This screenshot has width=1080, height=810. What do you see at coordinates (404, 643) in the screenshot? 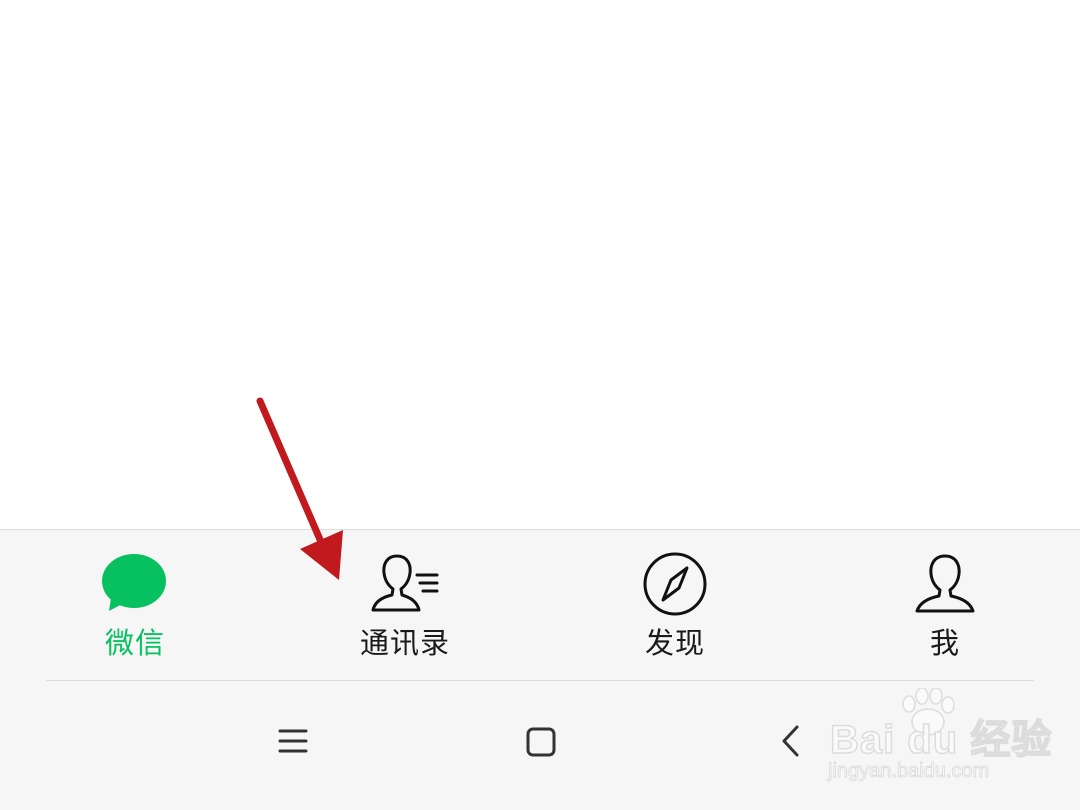
I see `tab-contacts-label: 通讯录` at bounding box center [404, 643].